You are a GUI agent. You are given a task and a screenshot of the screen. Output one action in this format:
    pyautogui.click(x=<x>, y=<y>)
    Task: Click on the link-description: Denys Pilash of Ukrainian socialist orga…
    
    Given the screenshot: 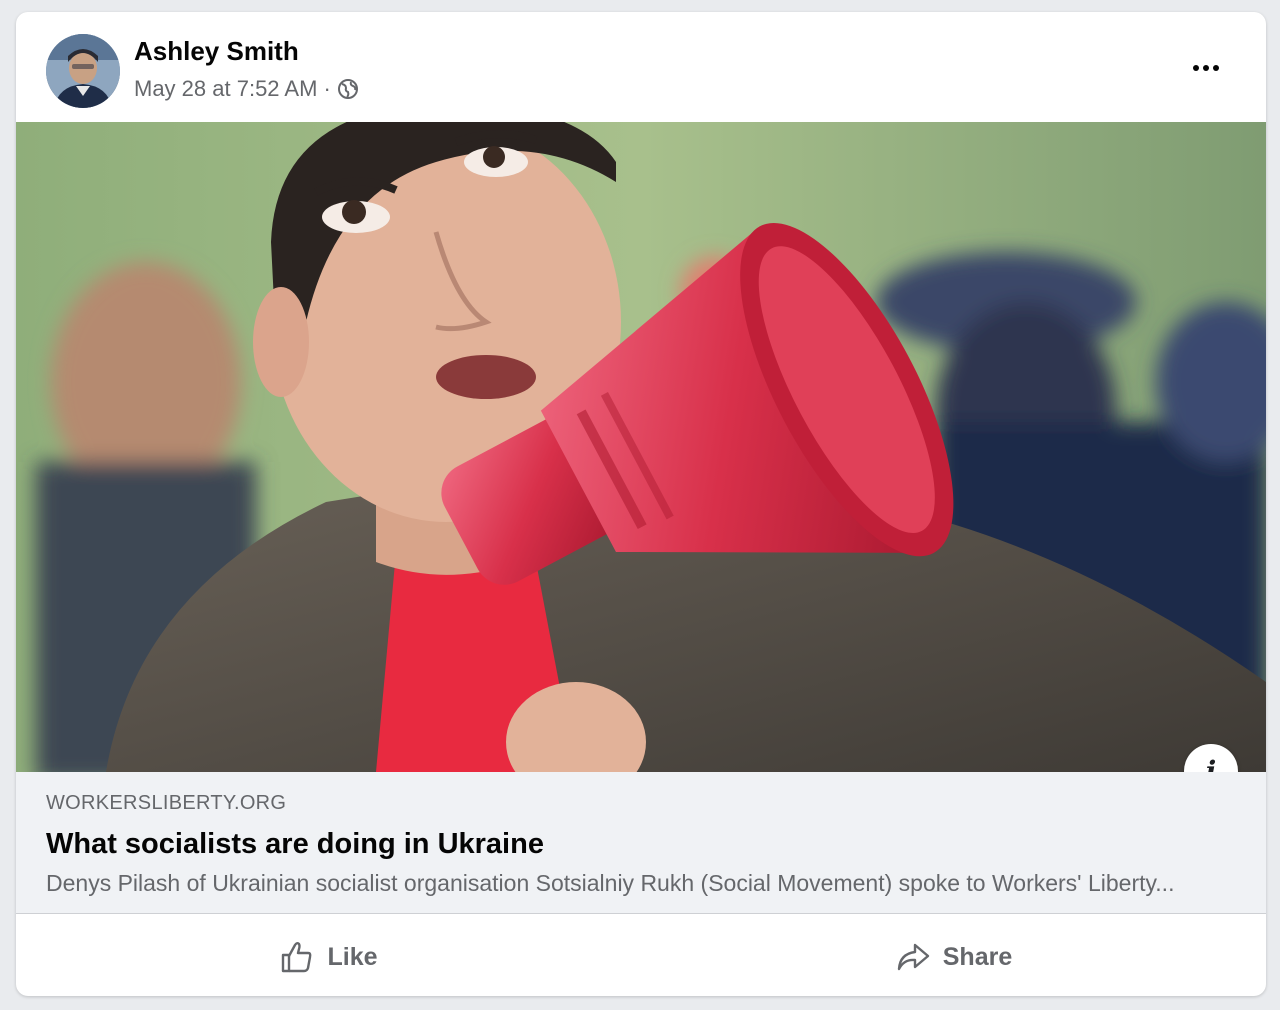 What is the action you would take?
    pyautogui.click(x=610, y=883)
    